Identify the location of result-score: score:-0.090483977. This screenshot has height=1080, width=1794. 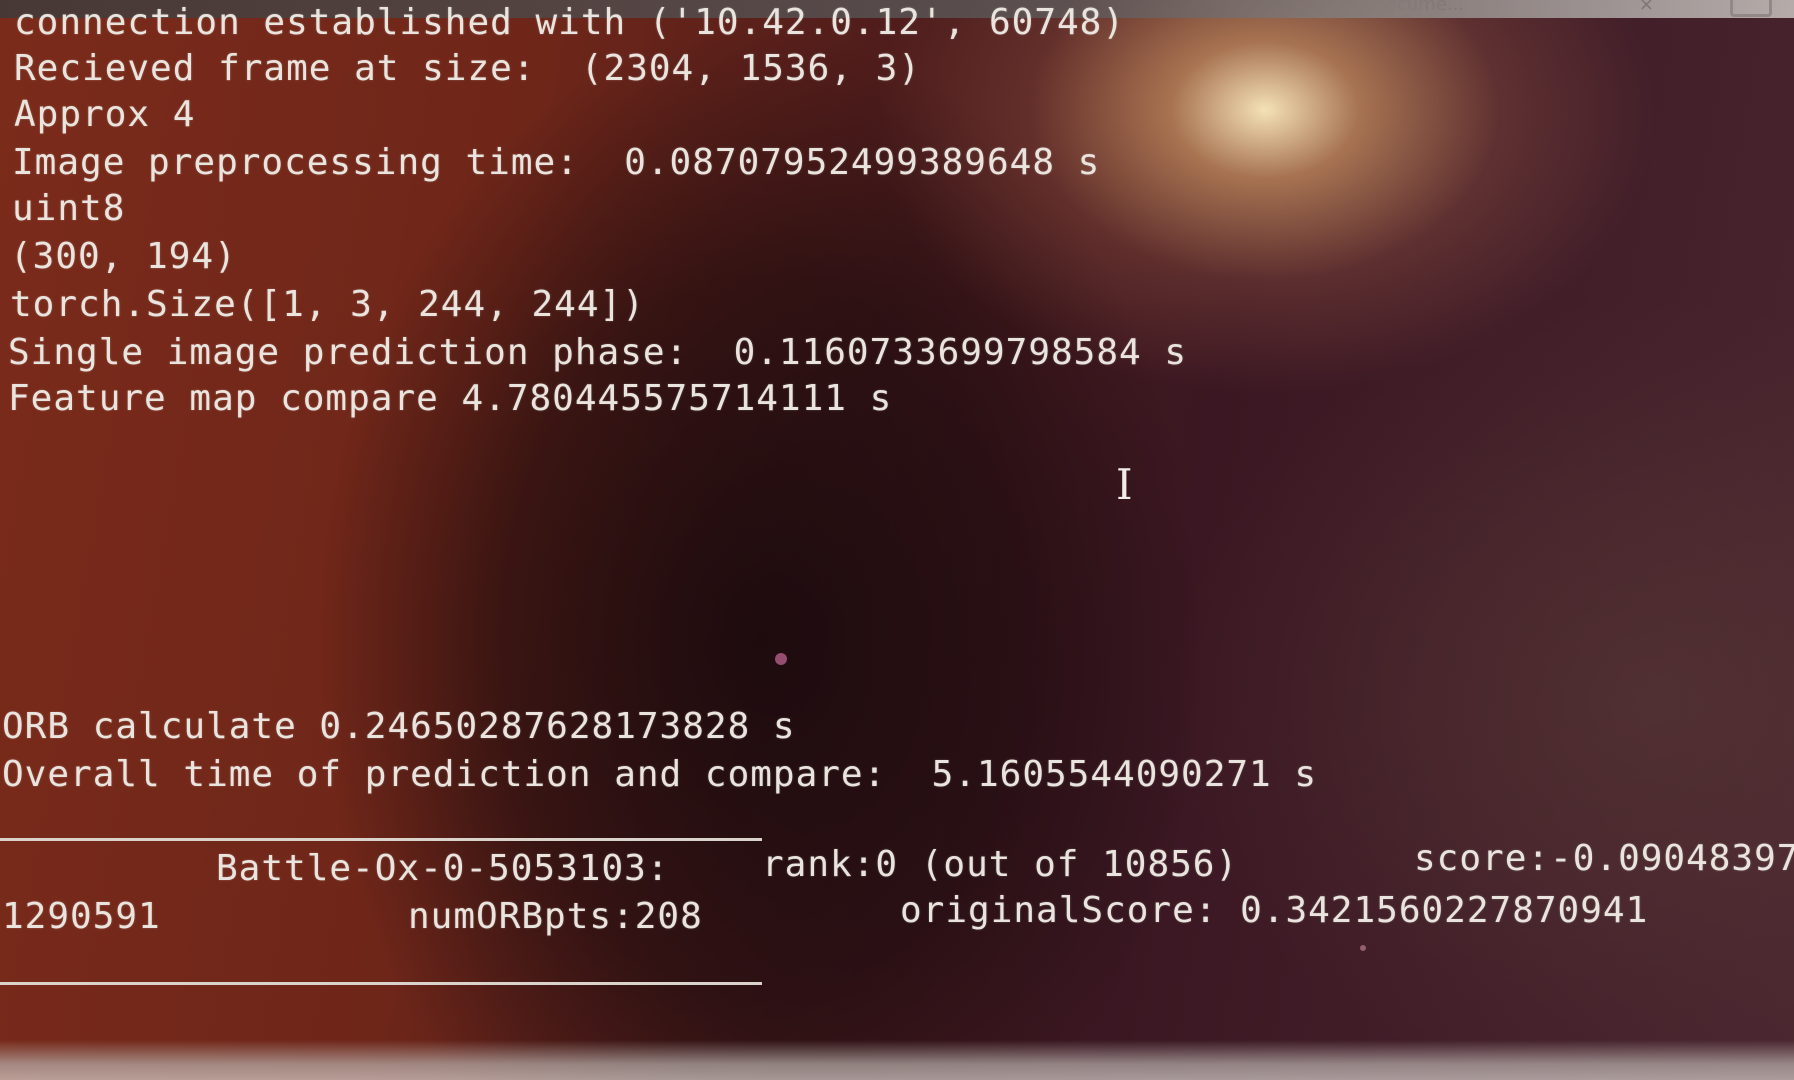
(1604, 858).